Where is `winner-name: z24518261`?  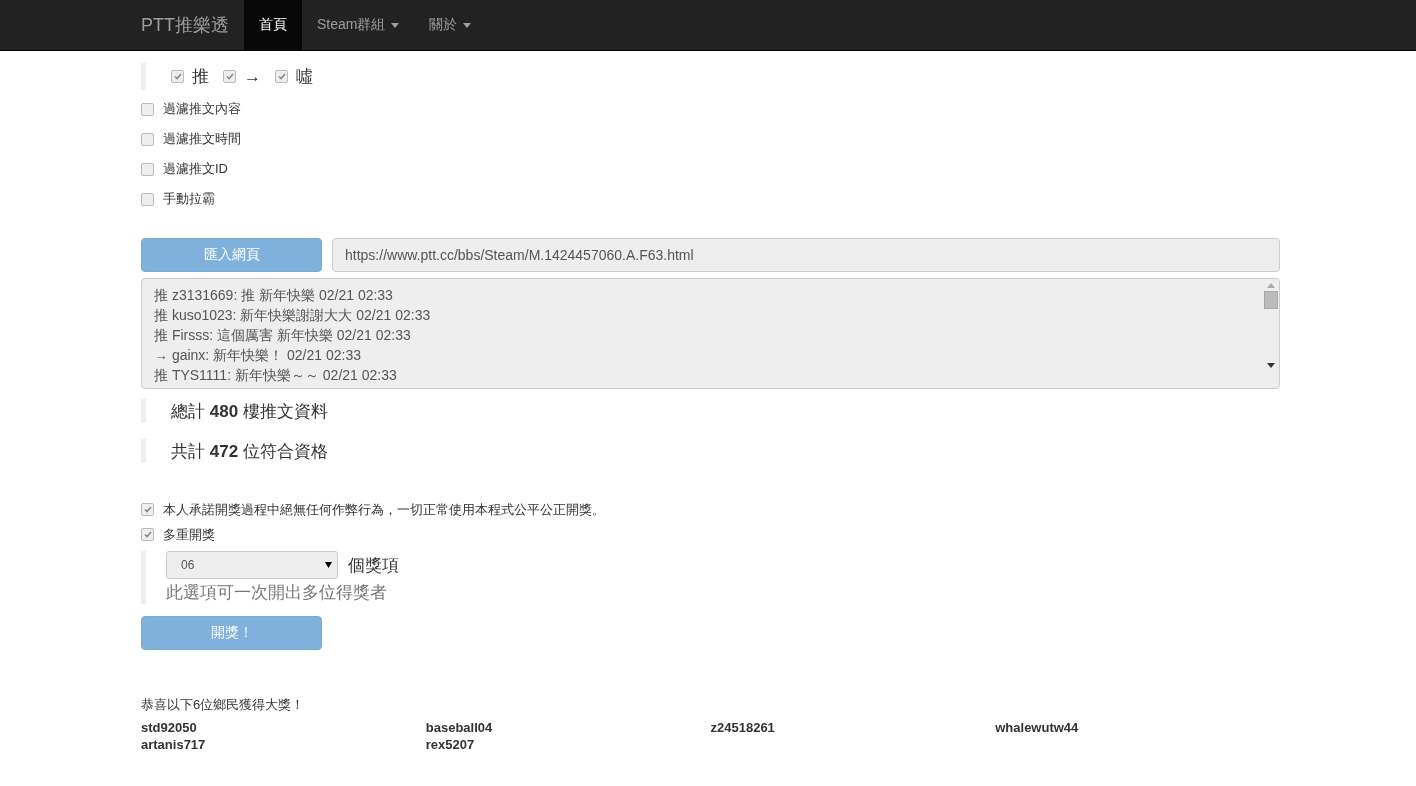 winner-name: z24518261 is located at coordinates (742, 727).